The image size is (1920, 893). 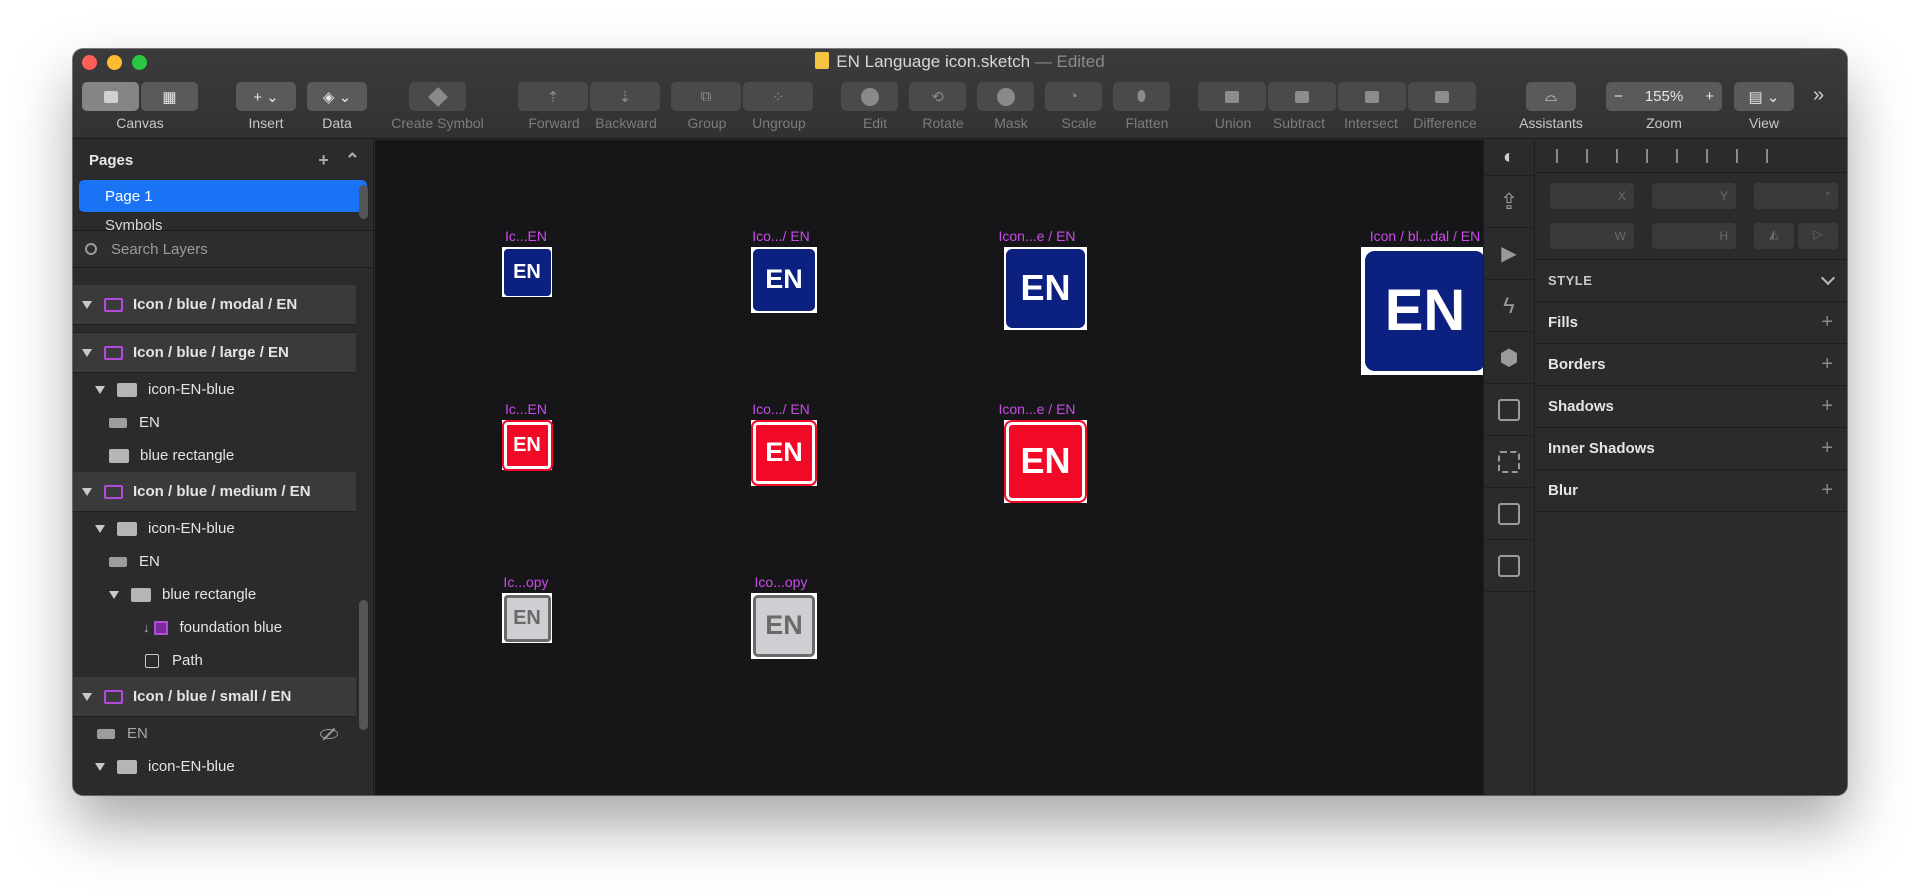 What do you see at coordinates (1618, 96) in the screenshot?
I see `zoom-out-button: −` at bounding box center [1618, 96].